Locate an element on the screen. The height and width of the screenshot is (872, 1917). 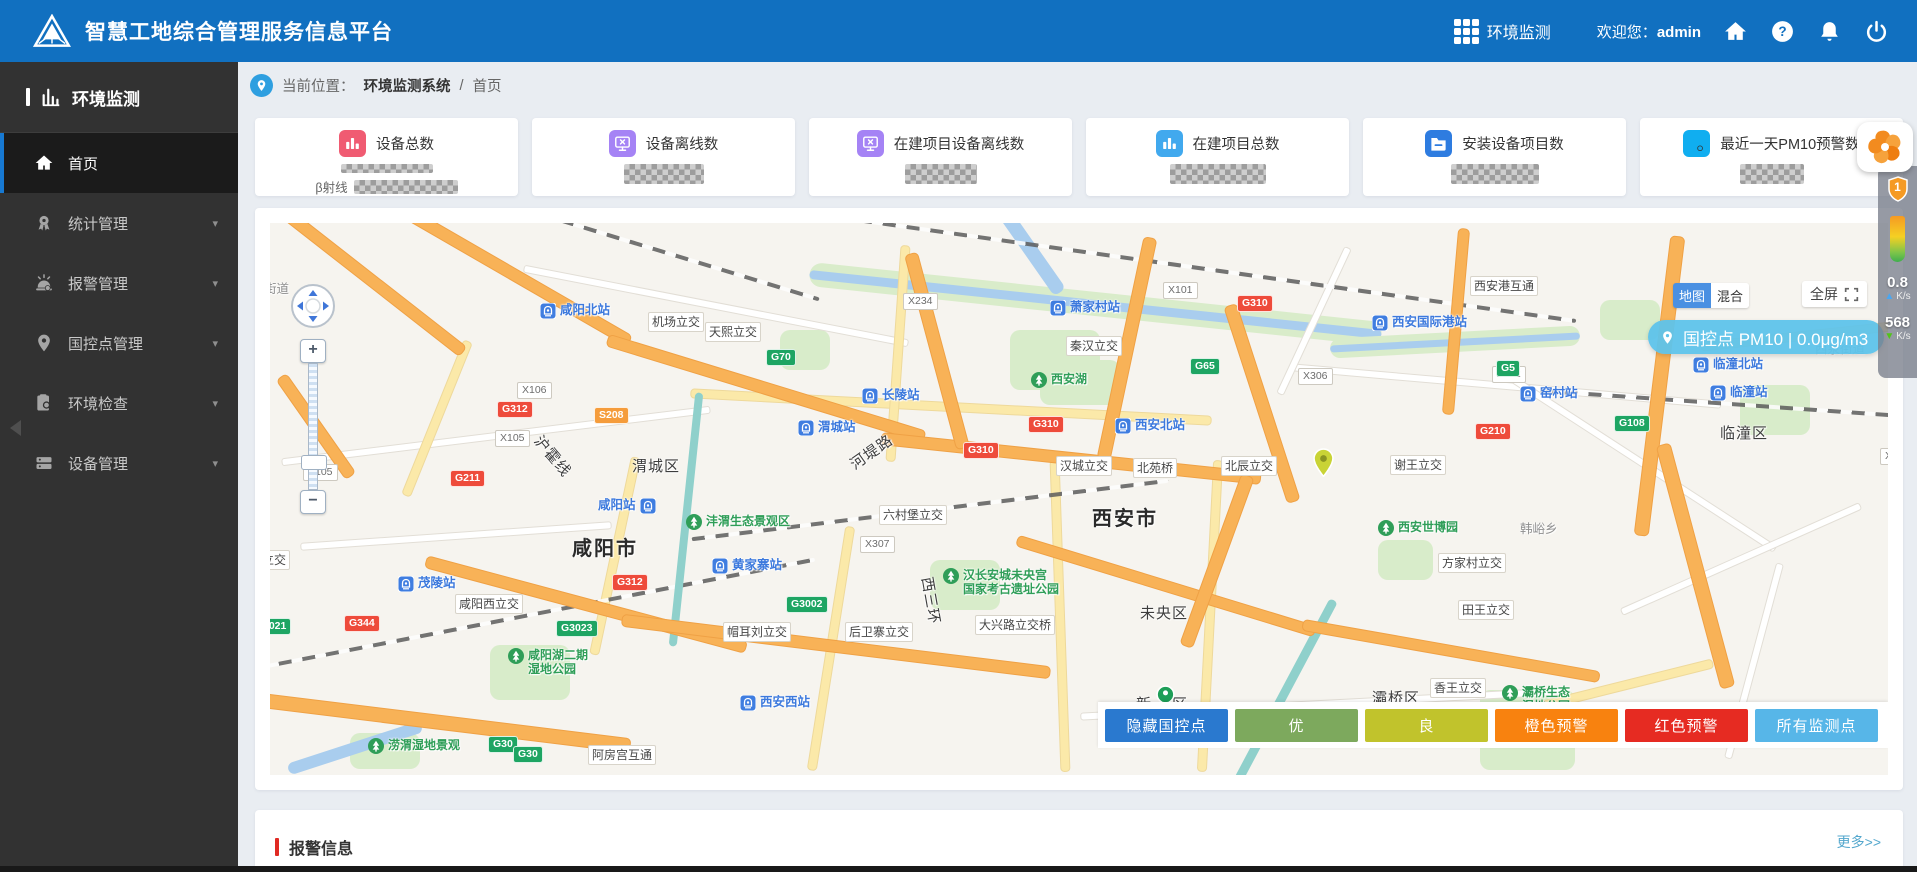
map-station-label: 萧家村站 is located at coordinates (1085, 308).